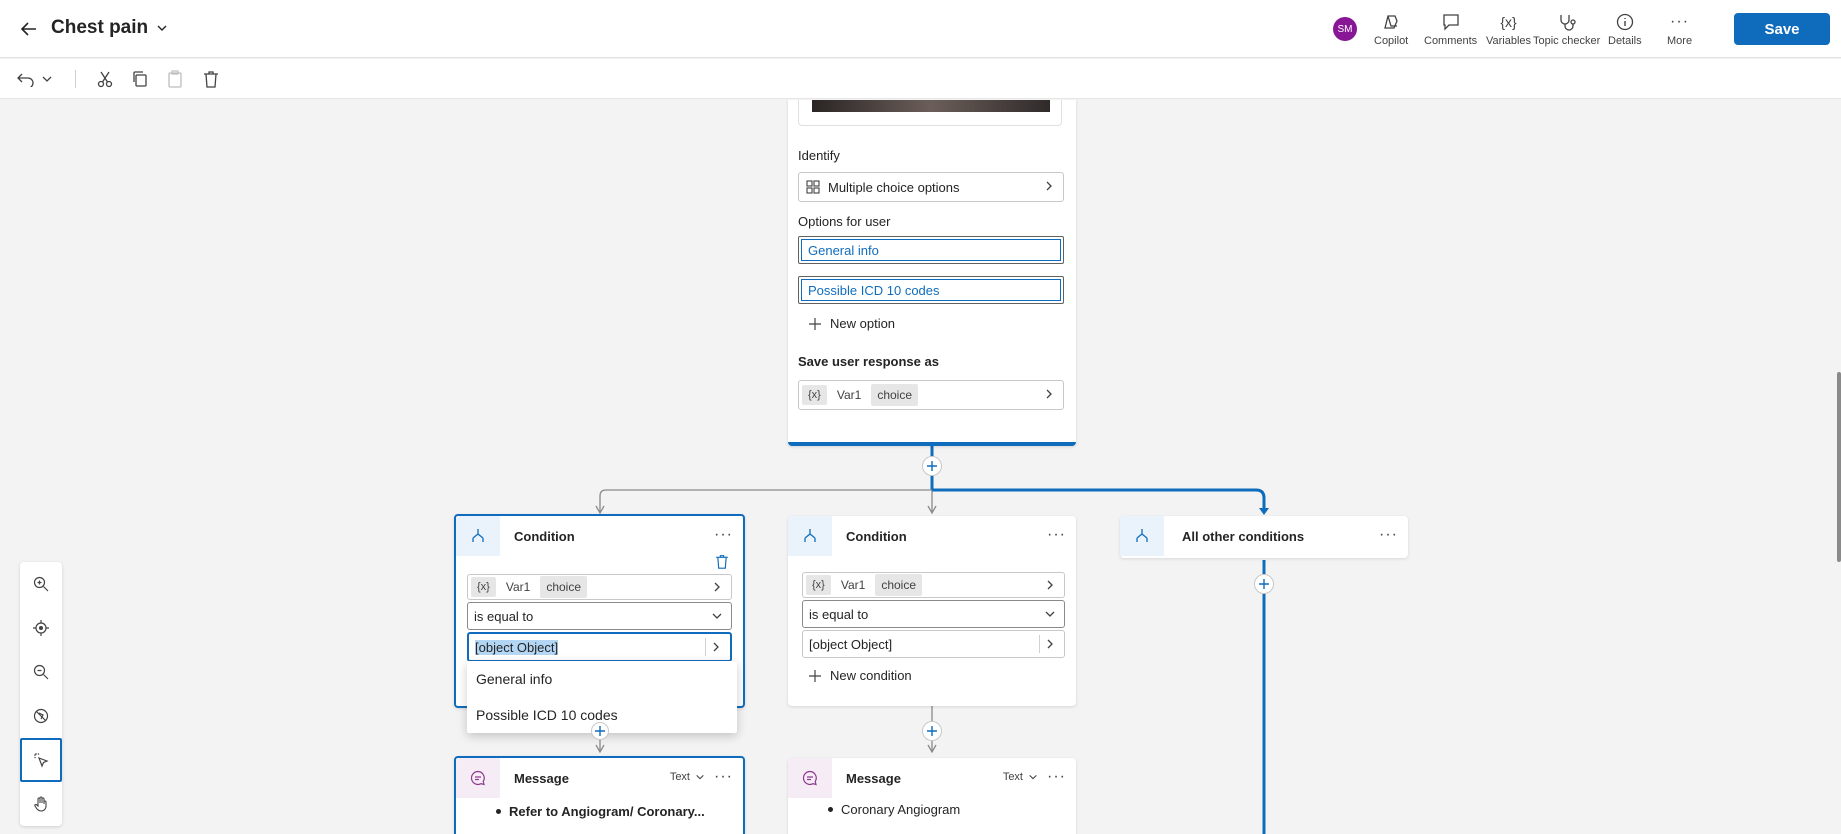  I want to click on topic-checker-button: Topic checker, so click(1566, 29).